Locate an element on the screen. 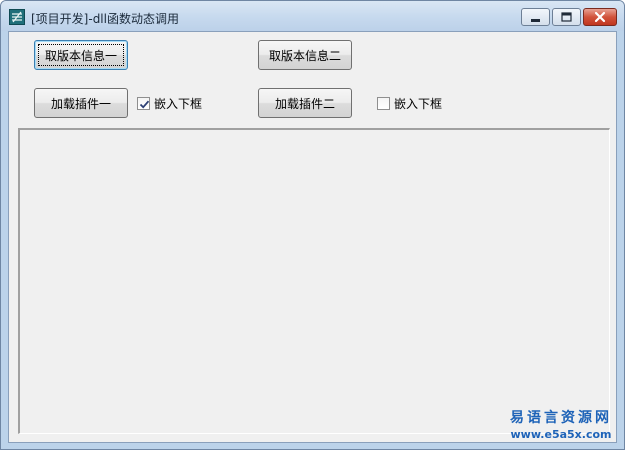  get-version-two-button: 取版本信息二 is located at coordinates (305, 55).